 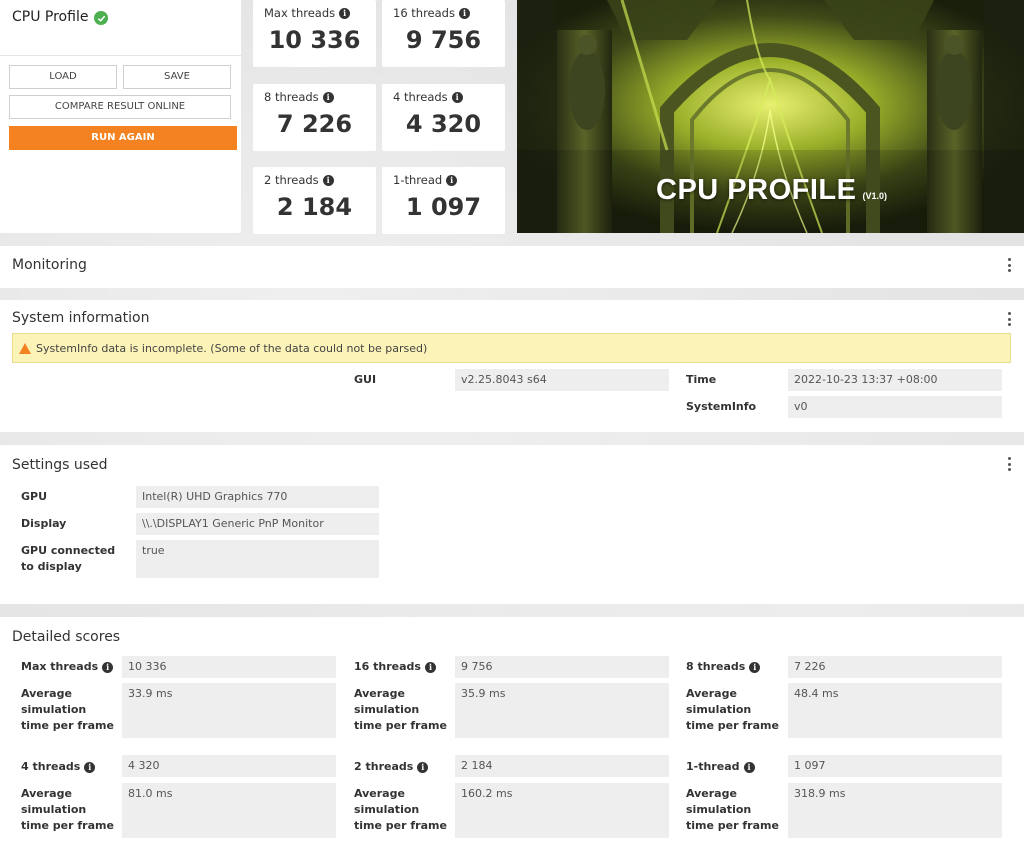 I want to click on compare-online-button: COMPARE RESULT ONLINE, so click(x=120, y=107).